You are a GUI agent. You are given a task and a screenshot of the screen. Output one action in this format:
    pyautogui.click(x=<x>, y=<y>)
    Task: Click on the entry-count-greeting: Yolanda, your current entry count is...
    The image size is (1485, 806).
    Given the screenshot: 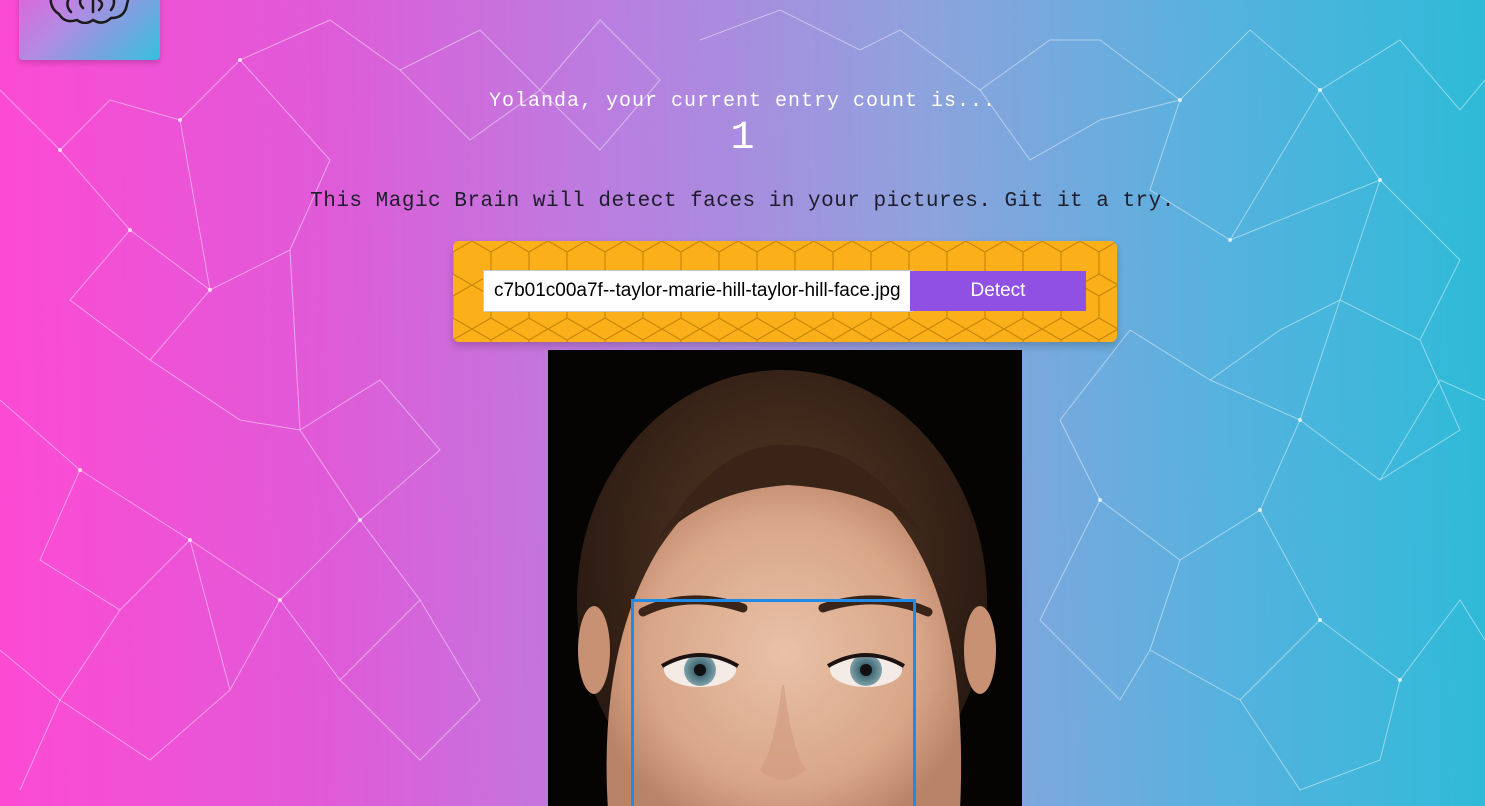 What is the action you would take?
    pyautogui.click(x=742, y=101)
    